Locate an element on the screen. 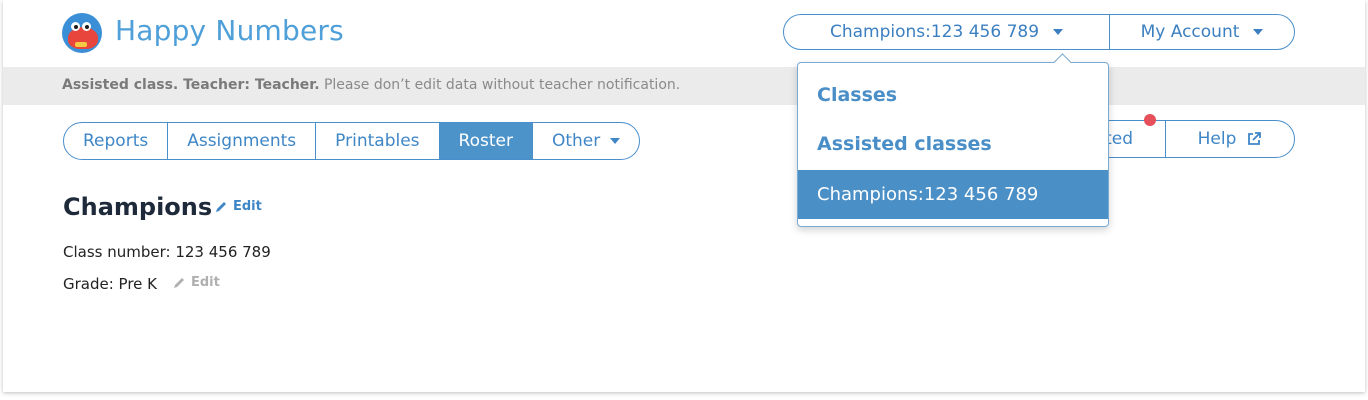 The image size is (1368, 400). edit-class-name-button: Edit is located at coordinates (238, 206).